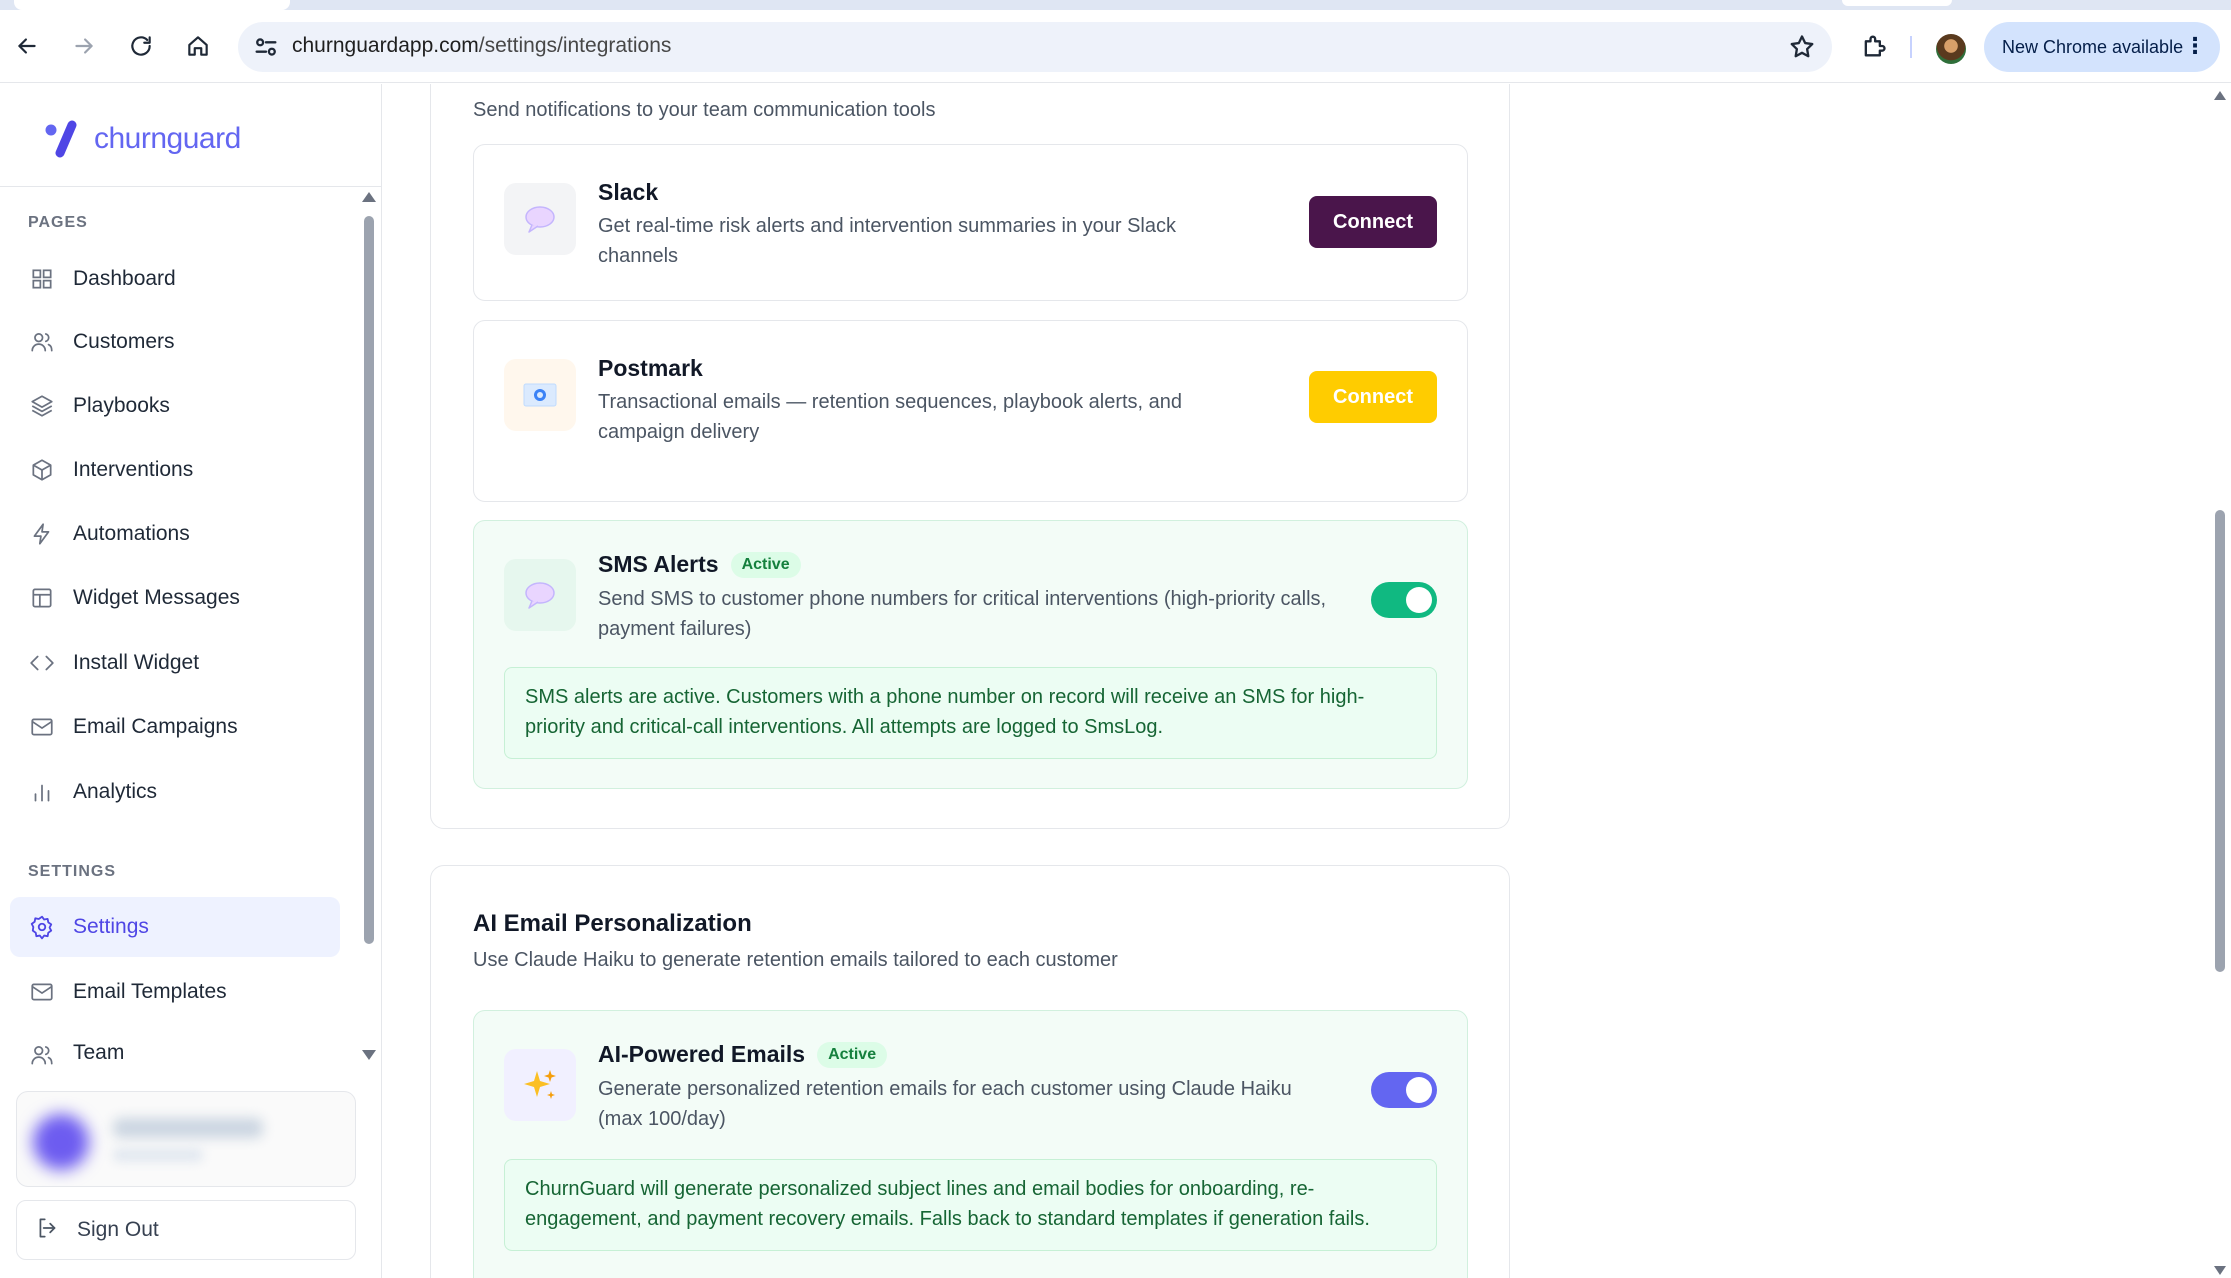  I want to click on pages-section-label: PAGES, so click(58, 222).